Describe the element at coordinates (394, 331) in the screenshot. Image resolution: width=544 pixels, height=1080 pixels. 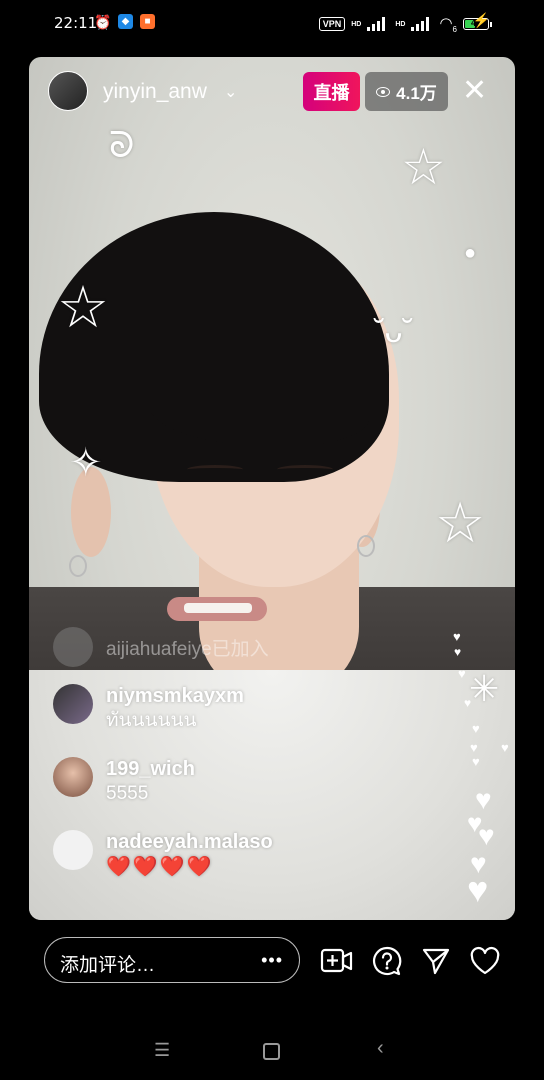
I see `smile-doodle: ˘ᴗ˘` at that location.